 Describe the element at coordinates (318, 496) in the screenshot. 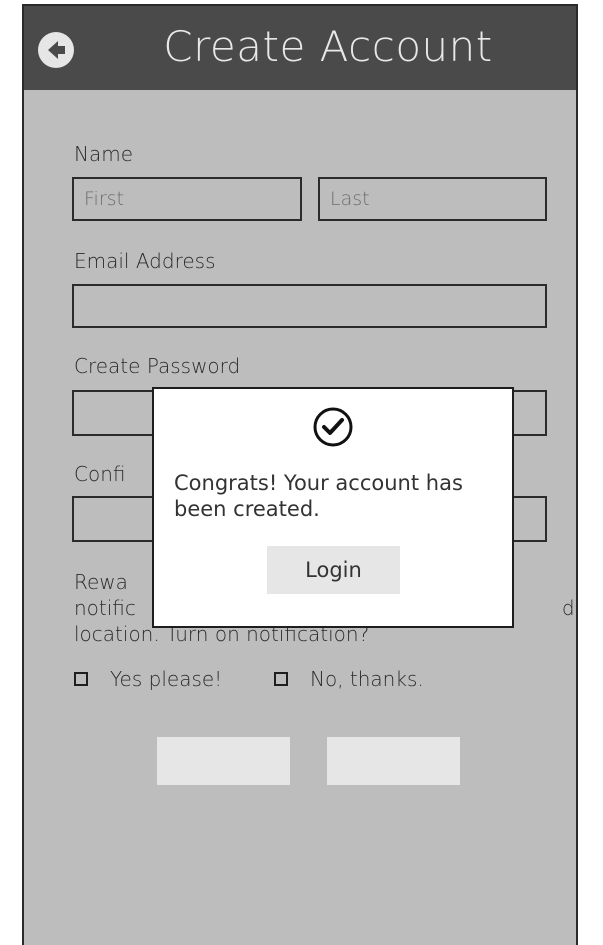

I see `success-message: Congrats! Your account has been created.` at that location.